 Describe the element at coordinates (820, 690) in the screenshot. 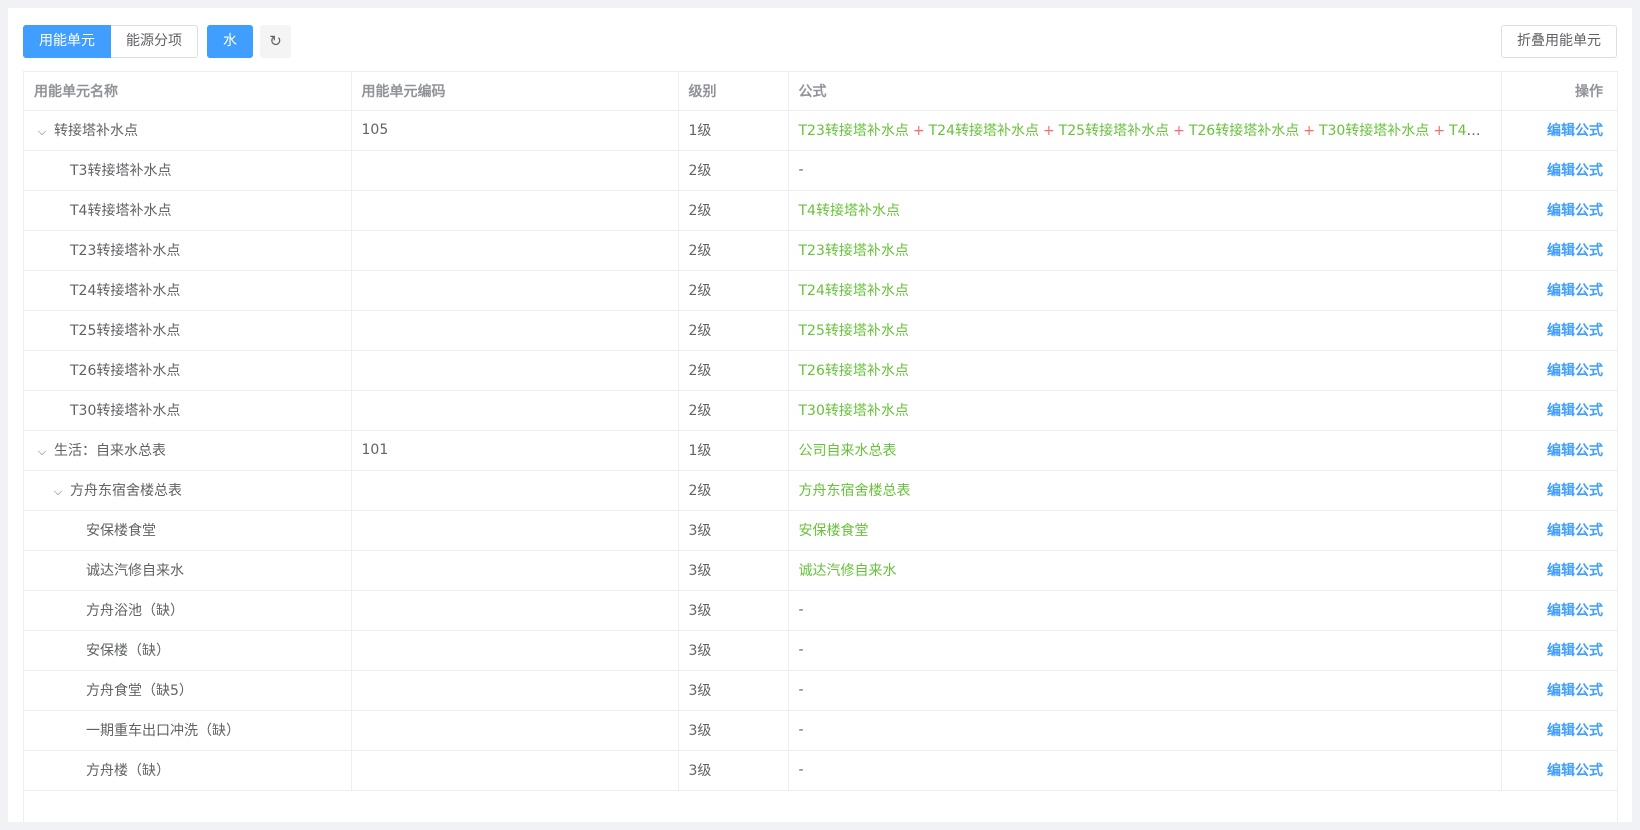

I see `table-row: 方舟食堂（缺5） 3级 - 编辑公式` at that location.